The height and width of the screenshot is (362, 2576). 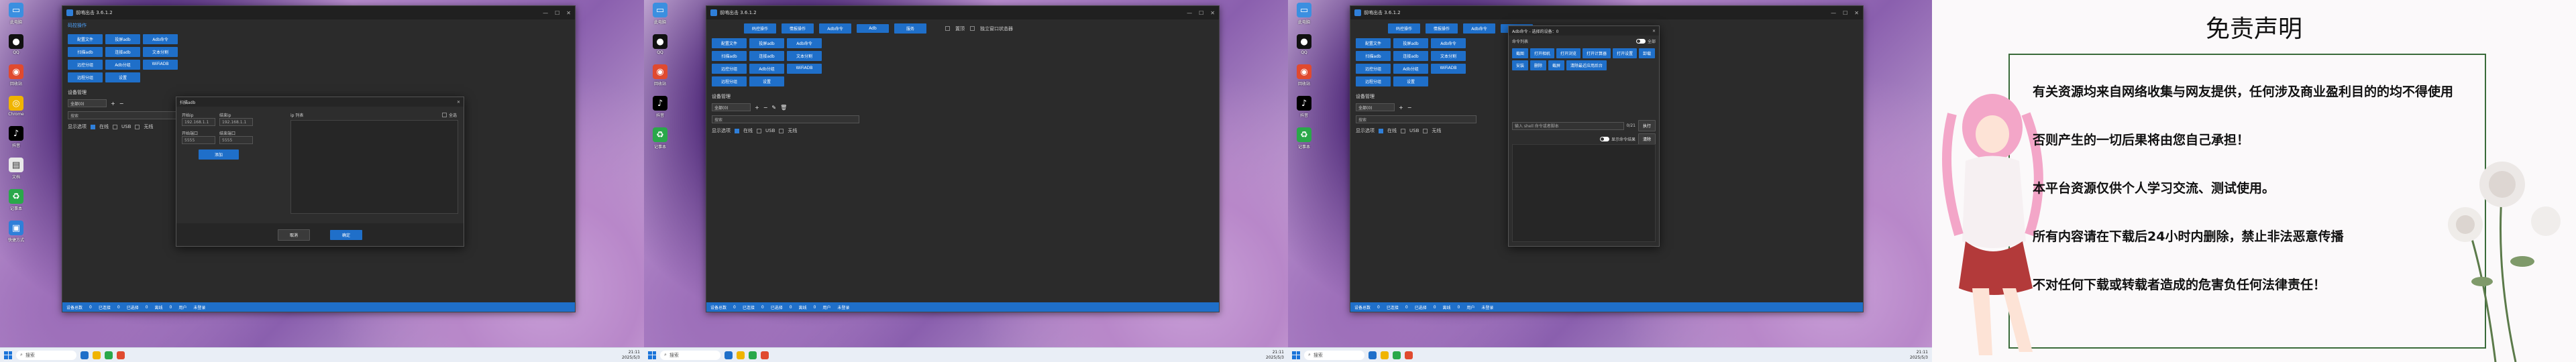 I want to click on command-button: 截图, so click(x=1520, y=53).